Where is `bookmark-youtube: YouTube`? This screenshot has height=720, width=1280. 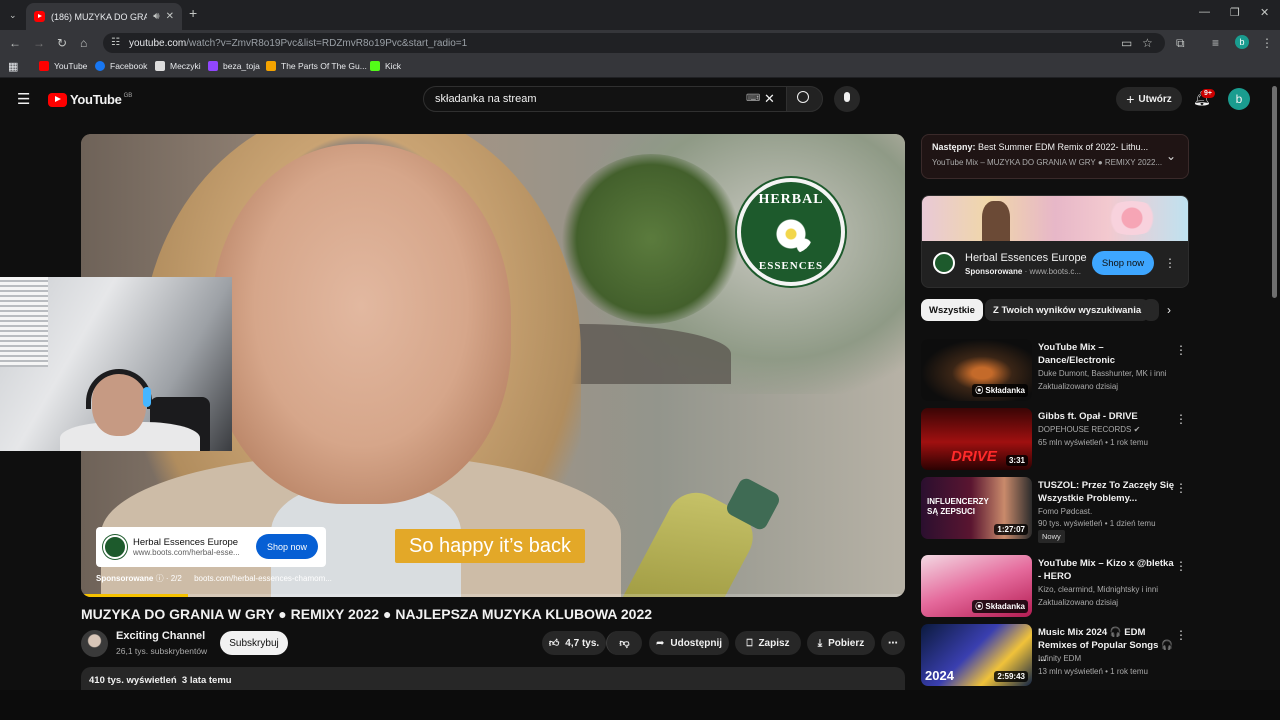
bookmark-youtube: YouTube is located at coordinates (63, 66).